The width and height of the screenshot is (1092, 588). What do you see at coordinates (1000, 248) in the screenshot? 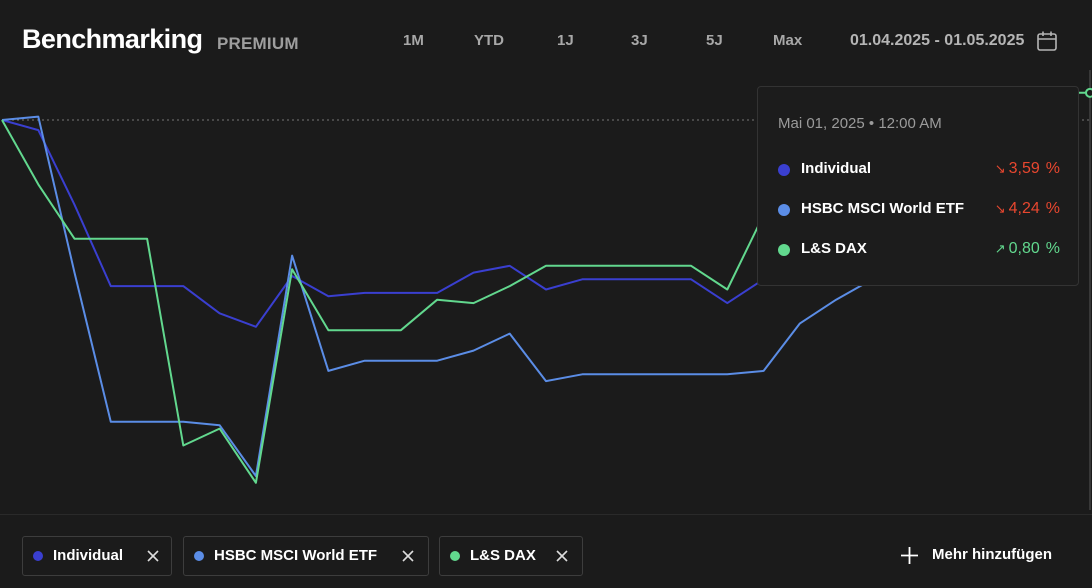
I see `trend-up-icon: ↗` at bounding box center [1000, 248].